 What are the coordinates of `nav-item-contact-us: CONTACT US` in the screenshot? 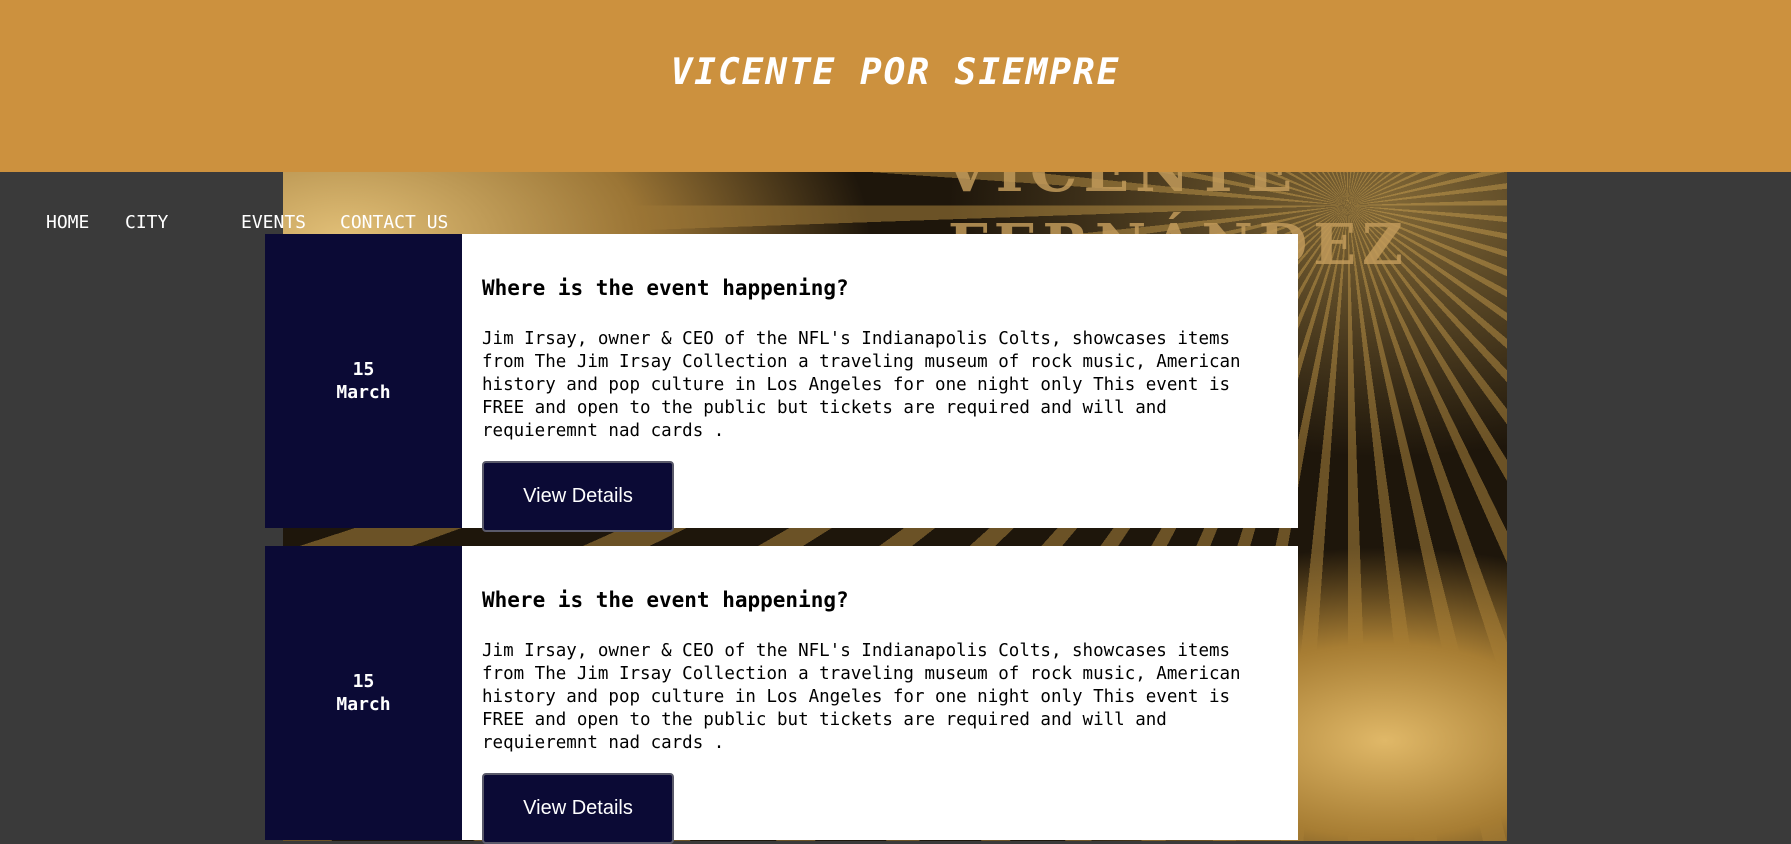 It's located at (394, 223).